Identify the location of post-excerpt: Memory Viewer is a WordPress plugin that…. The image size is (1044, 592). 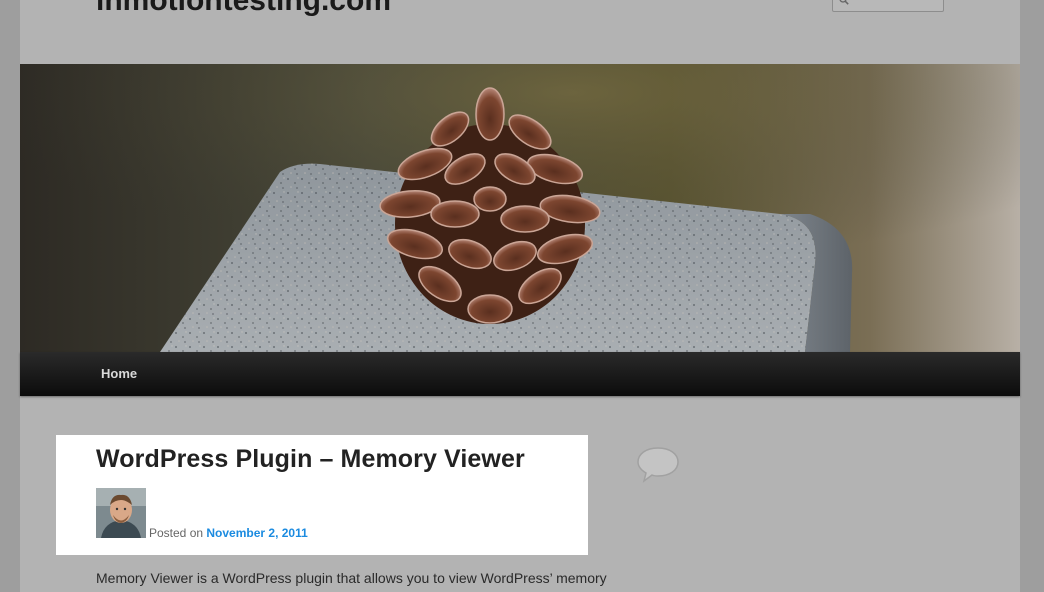
(351, 578).